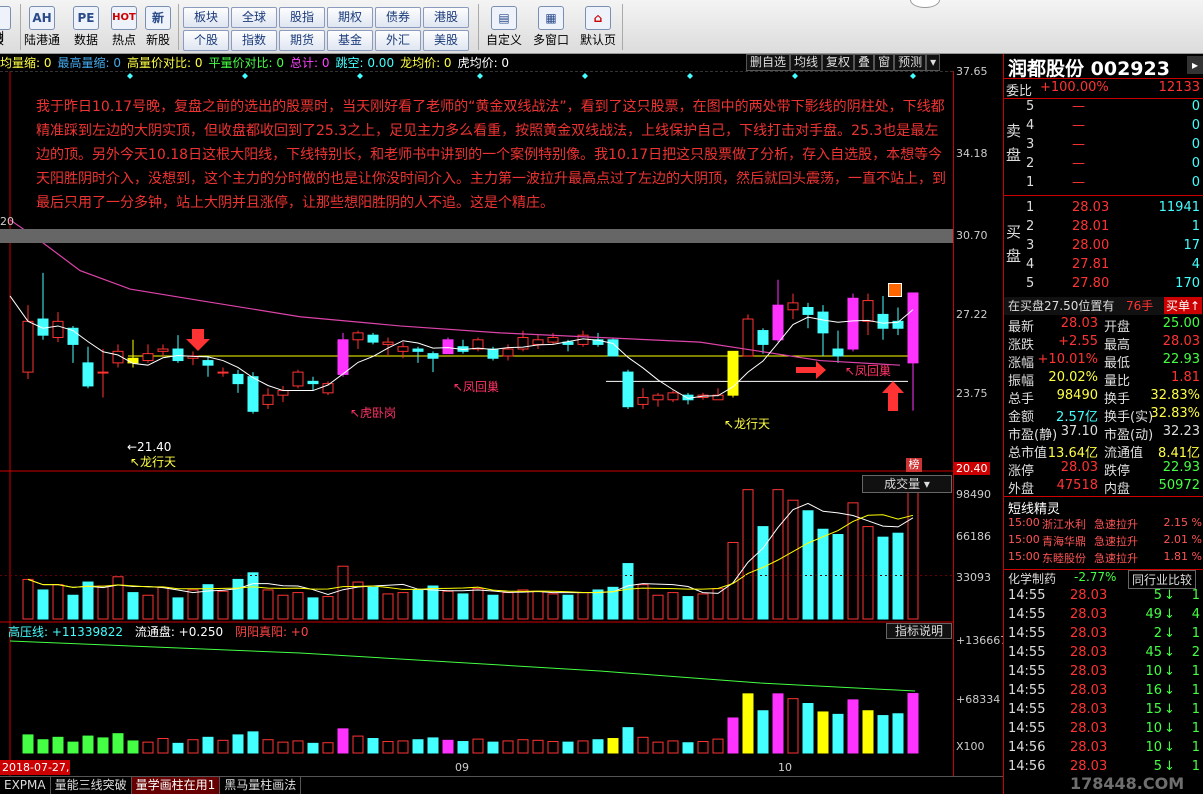 The height and width of the screenshot is (794, 1203). What do you see at coordinates (1064, 558) in the screenshot?
I see `elf-name: 东睦股份` at bounding box center [1064, 558].